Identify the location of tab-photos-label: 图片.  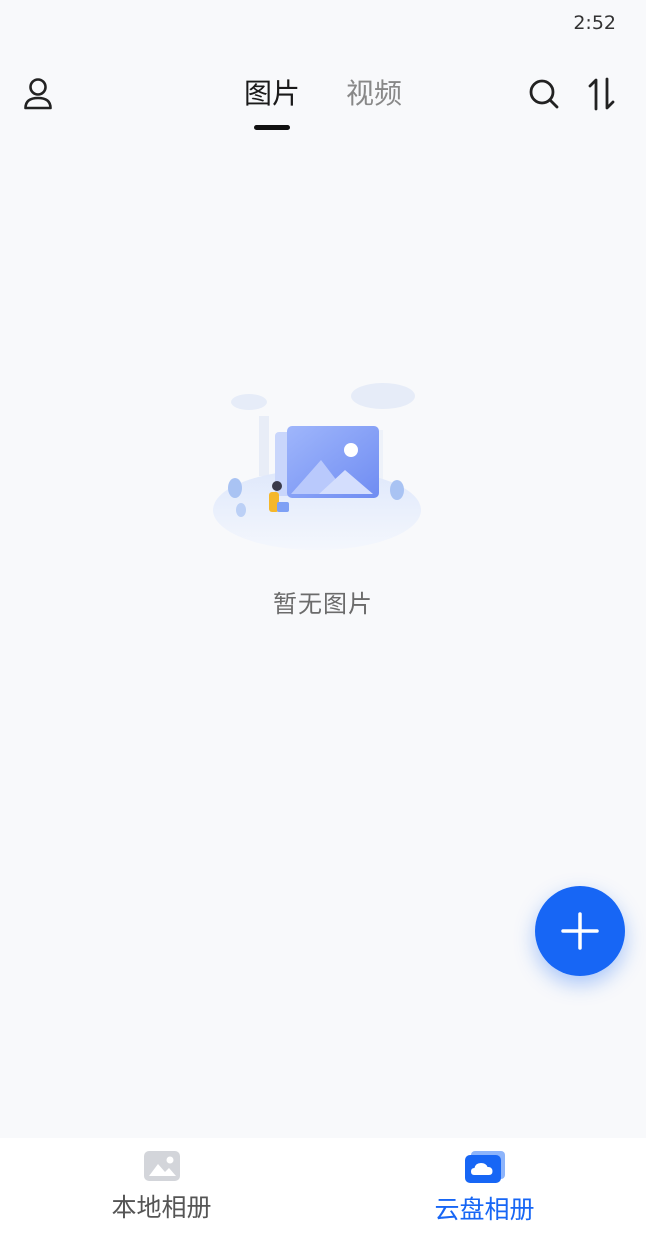
(271, 93).